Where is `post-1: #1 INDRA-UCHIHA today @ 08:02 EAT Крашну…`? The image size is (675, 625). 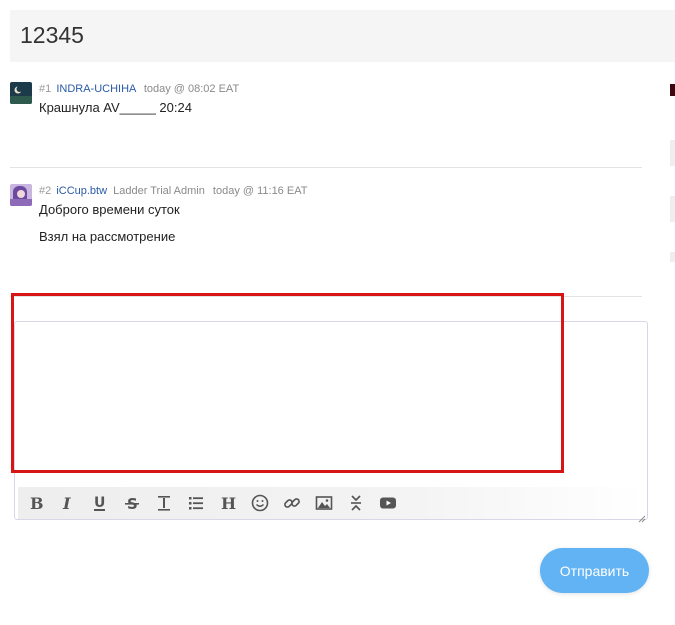
post-1: #1 INDRA-UCHIHA today @ 08:02 EAT Крашну… is located at coordinates (326, 117).